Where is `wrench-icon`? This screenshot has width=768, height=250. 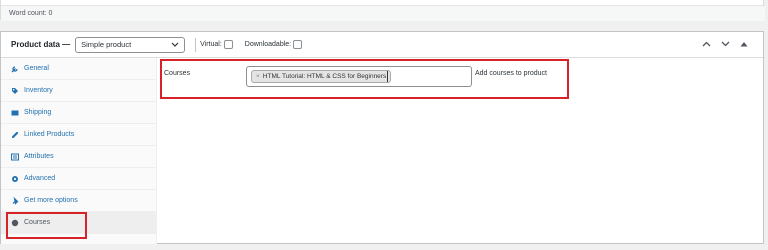
wrench-icon is located at coordinates (15, 69).